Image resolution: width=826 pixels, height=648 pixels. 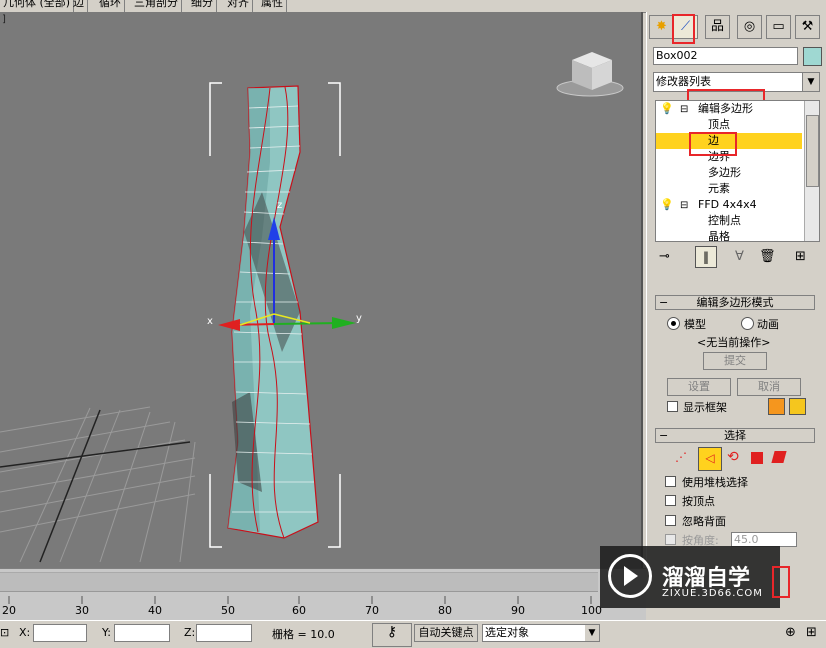 What do you see at coordinates (767, 256) in the screenshot?
I see `remove-modifier-icon: 🗑` at bounding box center [767, 256].